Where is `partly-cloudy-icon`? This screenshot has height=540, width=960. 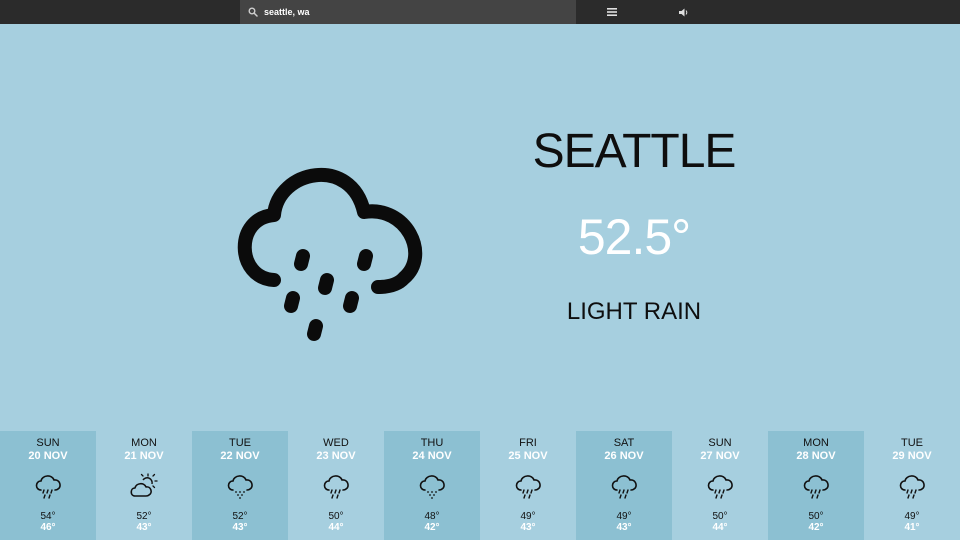
partly-cloudy-icon is located at coordinates (144, 485).